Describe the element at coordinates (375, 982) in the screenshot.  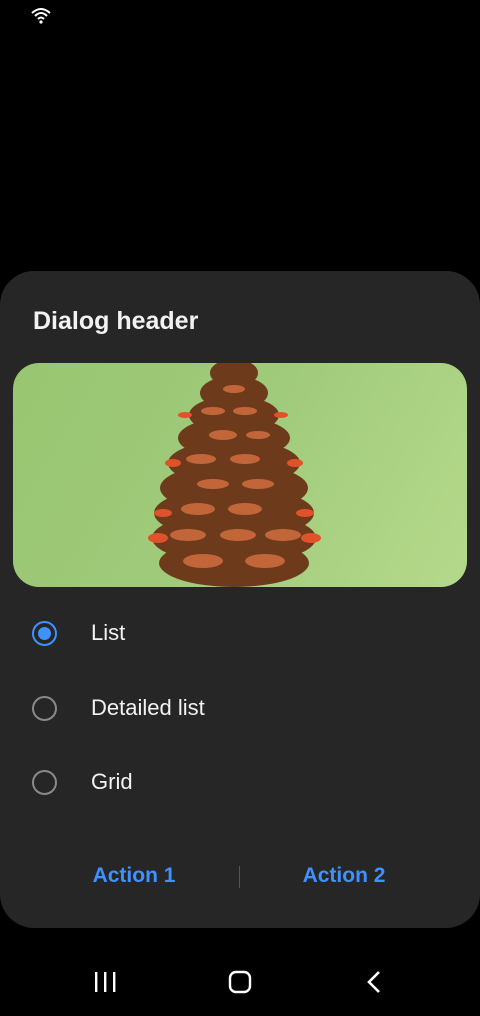
I see `back-icon` at that location.